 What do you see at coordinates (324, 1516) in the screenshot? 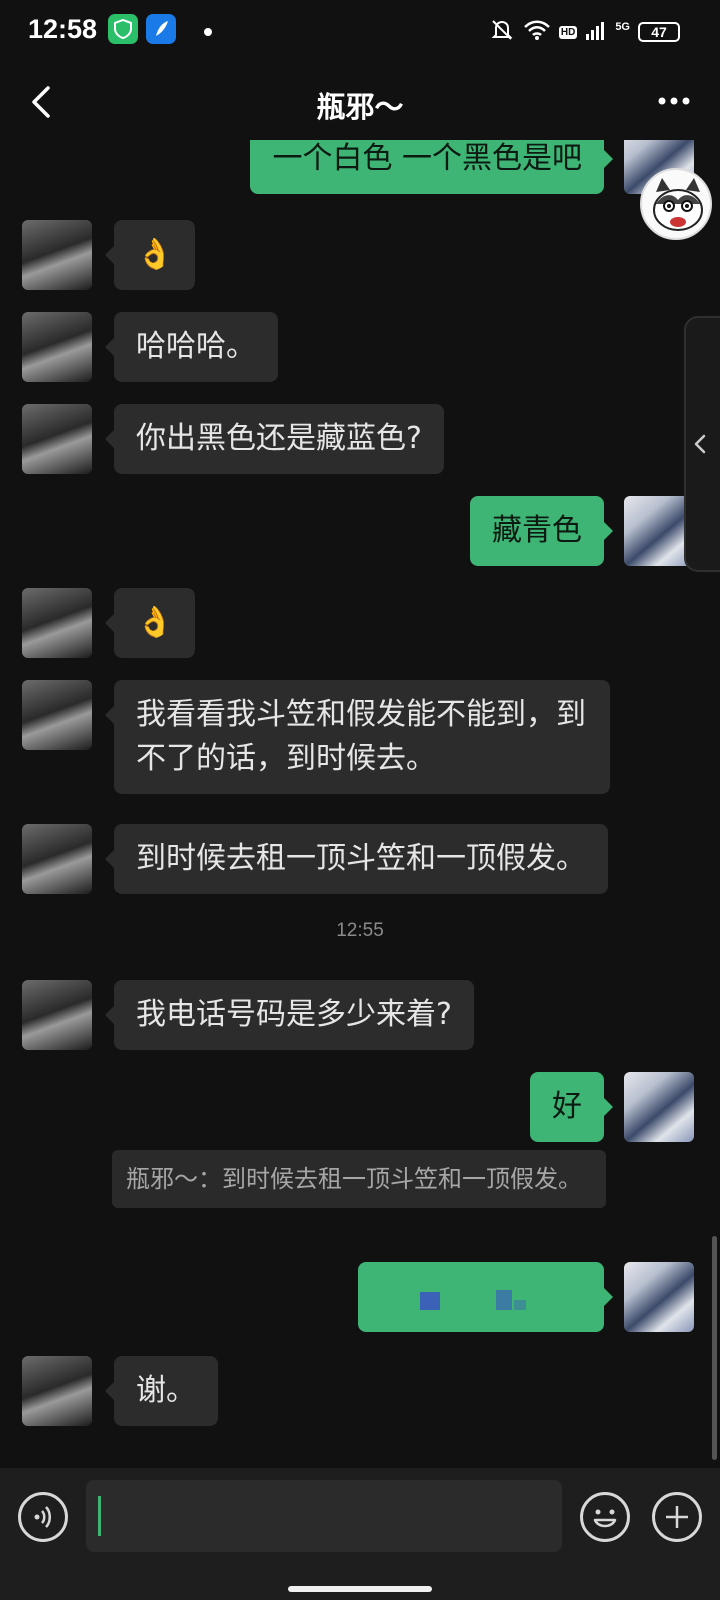
I see `message-input` at bounding box center [324, 1516].